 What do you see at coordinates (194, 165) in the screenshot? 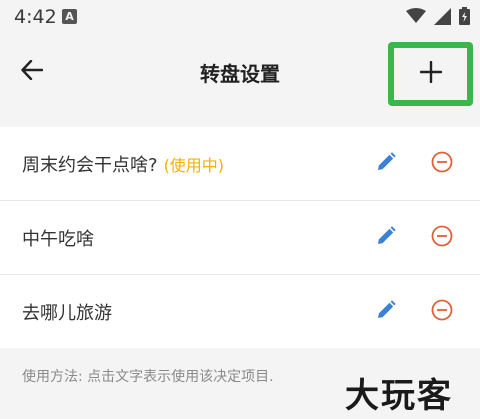
I see `in-use-badge: (使用中)` at bounding box center [194, 165].